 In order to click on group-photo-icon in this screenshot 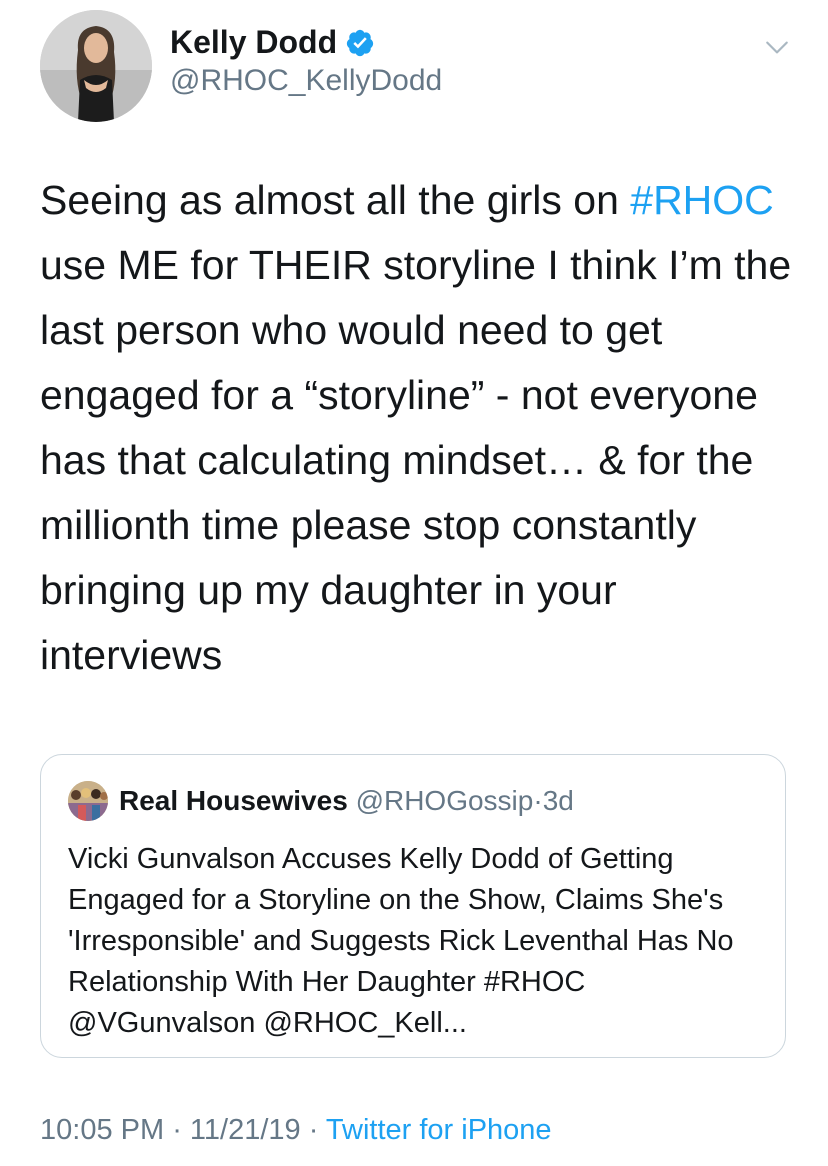, I will do `click(88, 801)`.